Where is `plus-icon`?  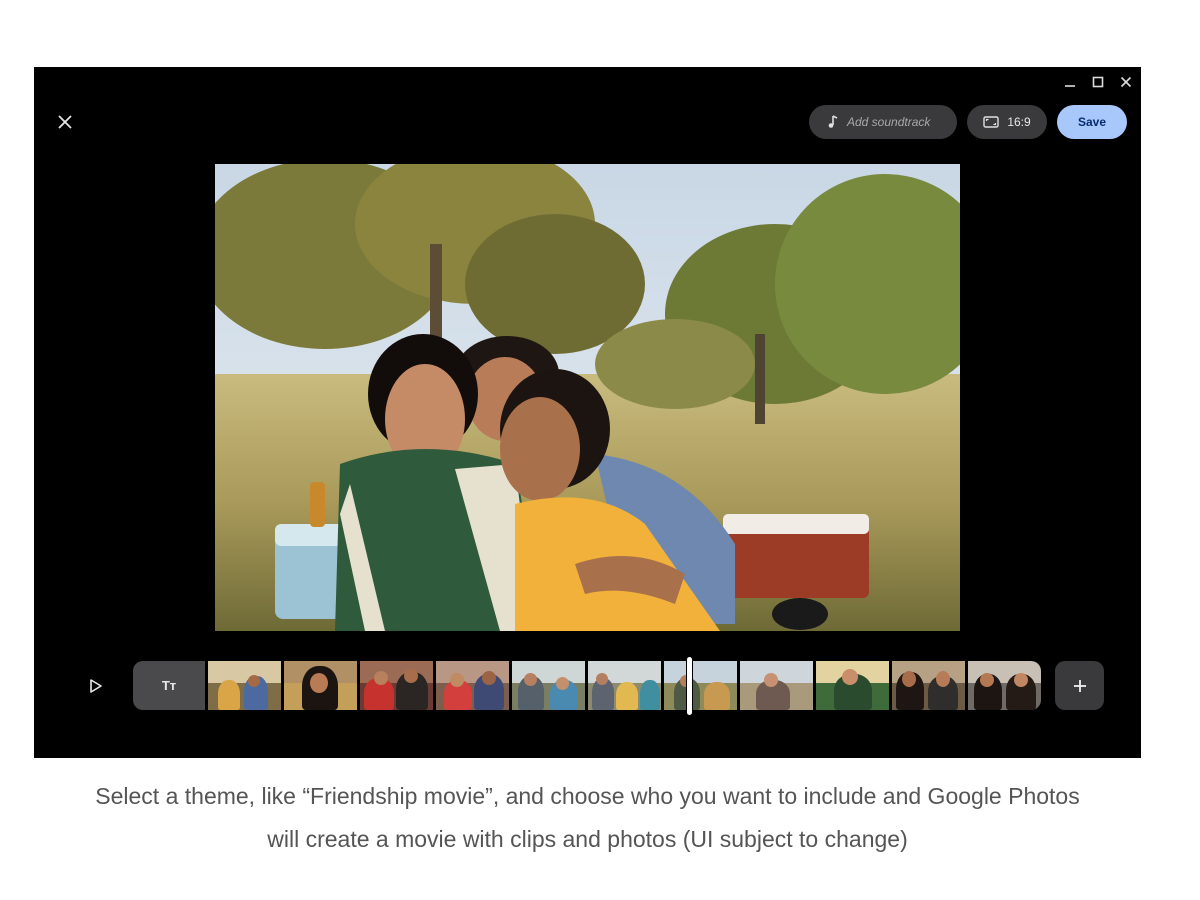 plus-icon is located at coordinates (1079, 685).